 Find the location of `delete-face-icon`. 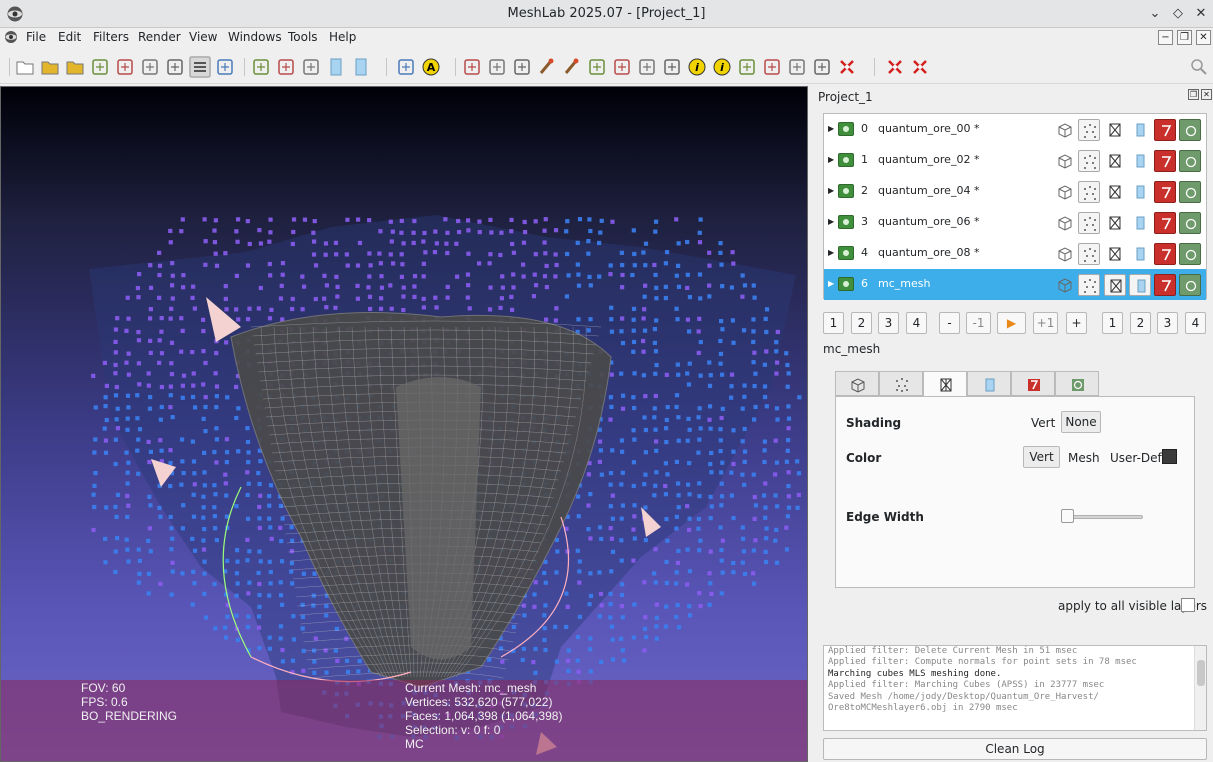

delete-face-icon is located at coordinates (847, 67).